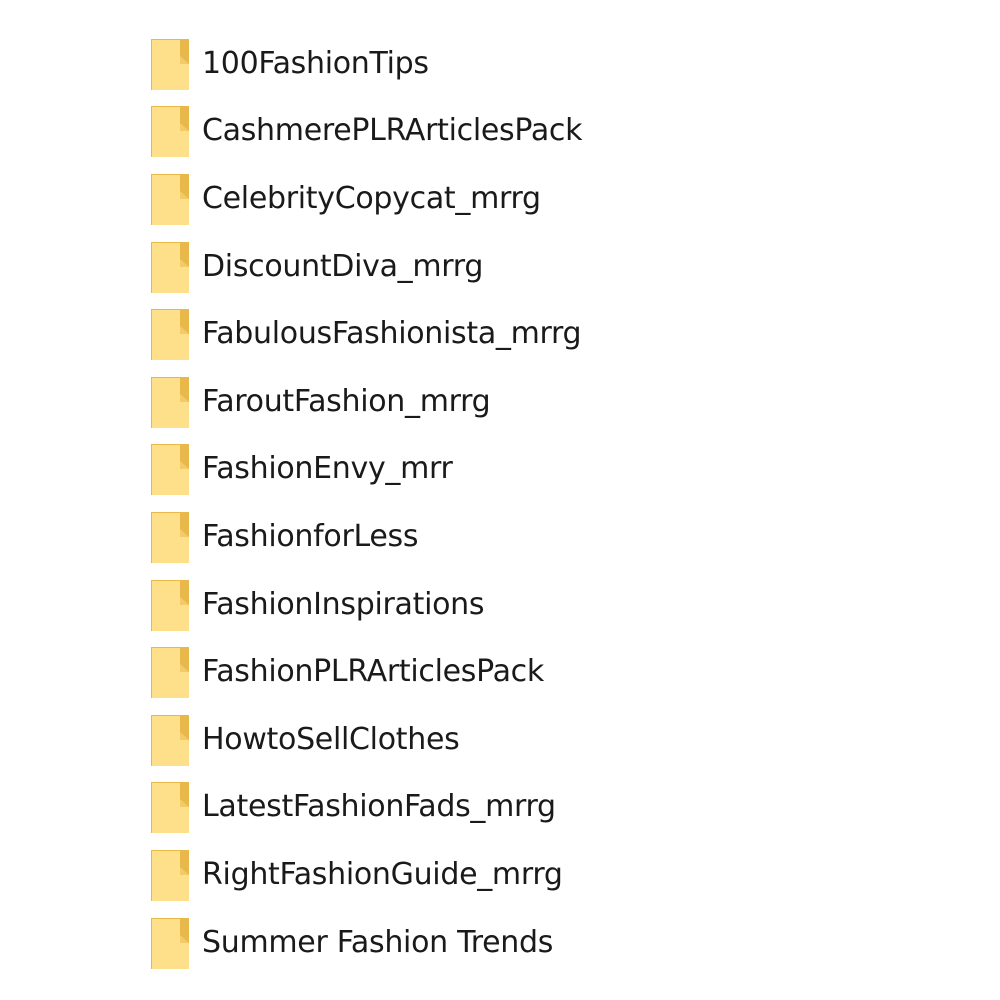 The width and height of the screenshot is (1000, 1000). I want to click on folder-name: Summer Fashion Trends, so click(378, 942).